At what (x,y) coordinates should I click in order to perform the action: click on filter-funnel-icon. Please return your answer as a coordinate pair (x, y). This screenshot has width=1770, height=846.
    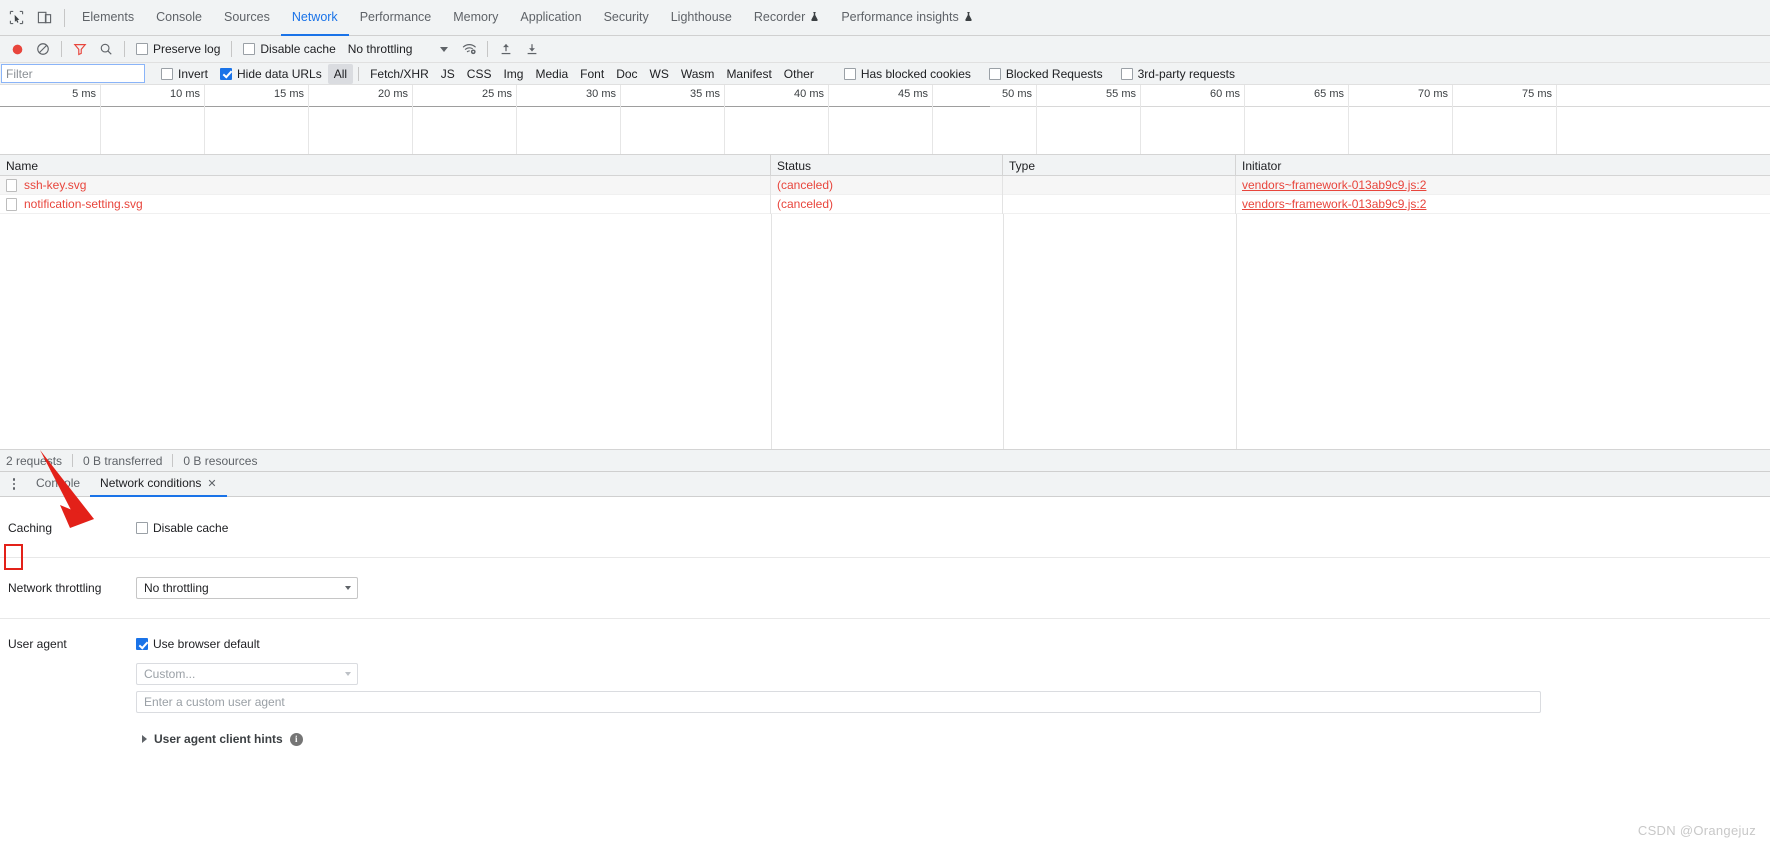
    Looking at the image, I should click on (80, 49).